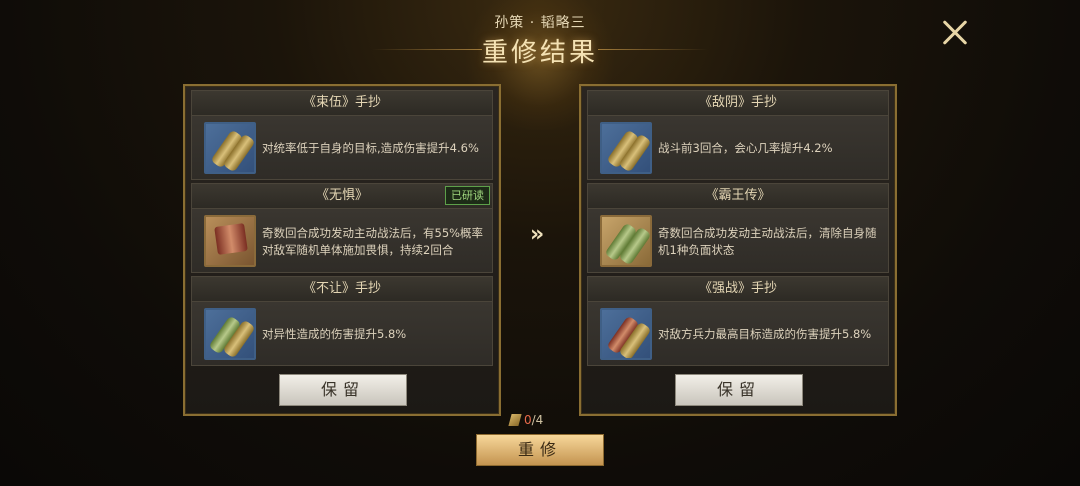 The width and height of the screenshot is (1080, 486). I want to click on right-slot-2: 《霸王传》 奇数回合成功发动主动战法后，清除自身随机1种负面状态, so click(738, 228).